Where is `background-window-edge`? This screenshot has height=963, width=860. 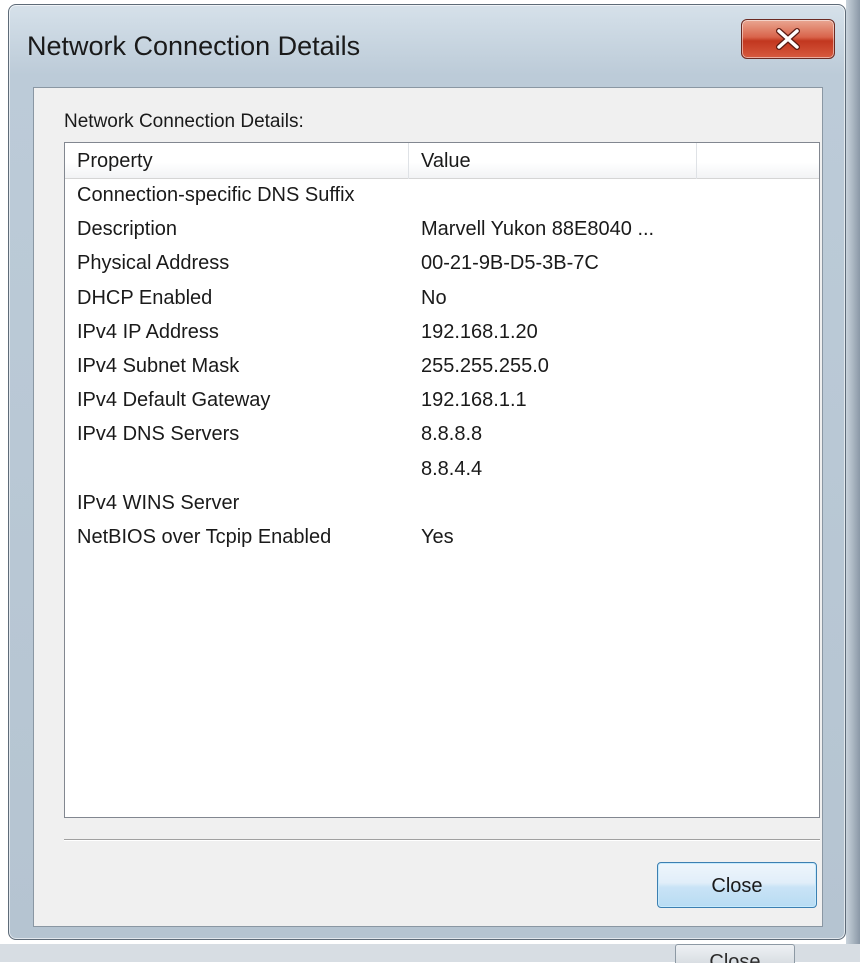 background-window-edge is located at coordinates (853, 481).